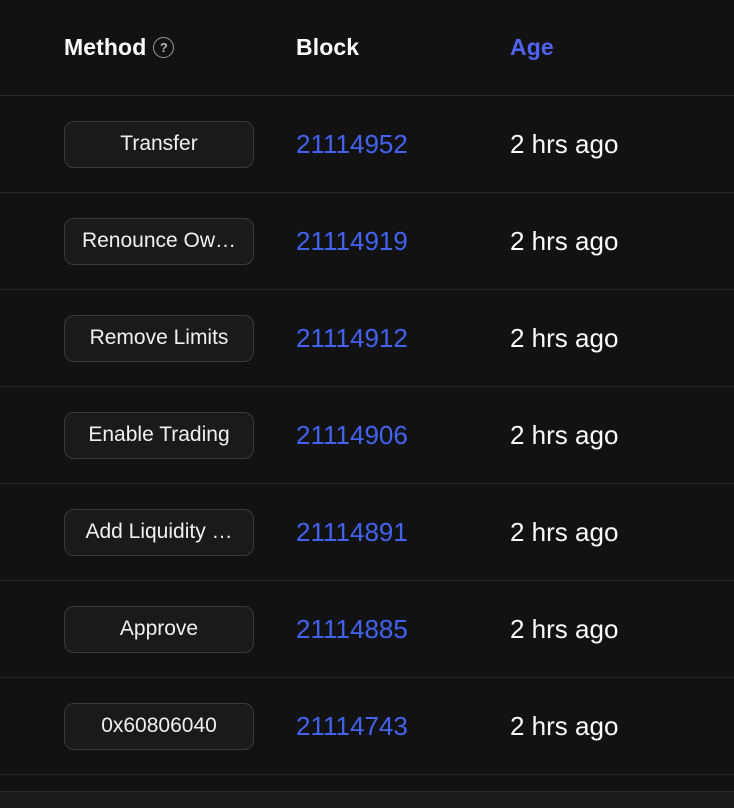 The width and height of the screenshot is (734, 808). I want to click on table-row: Remove Limits 21114912 2 hrs ago, so click(367, 338).